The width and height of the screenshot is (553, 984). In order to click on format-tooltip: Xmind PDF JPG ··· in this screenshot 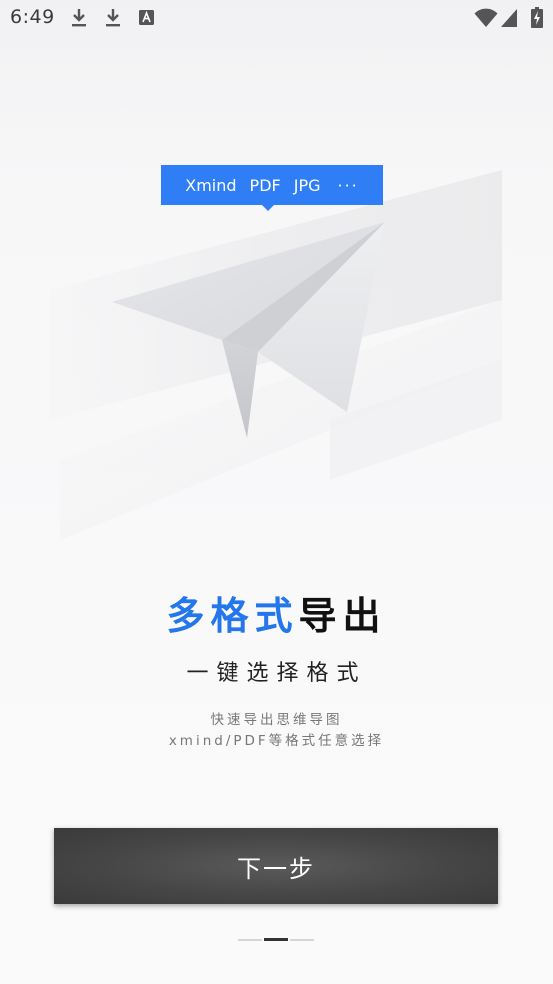, I will do `click(272, 188)`.